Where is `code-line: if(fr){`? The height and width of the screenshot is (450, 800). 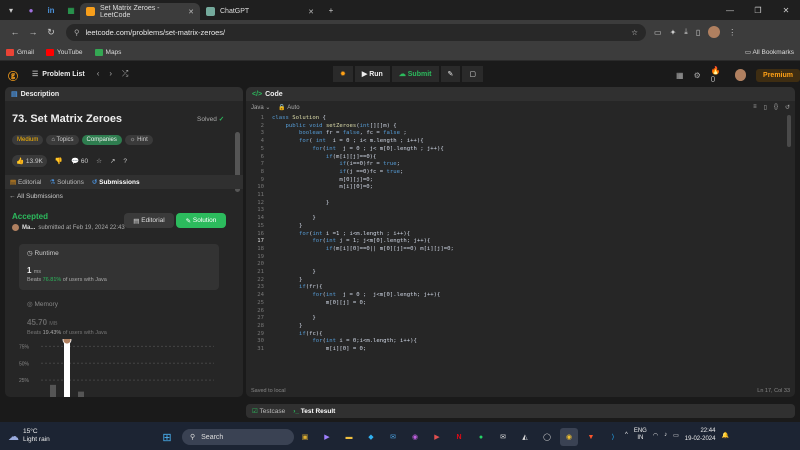
code-line: if(fr){ is located at coordinates (297, 288).